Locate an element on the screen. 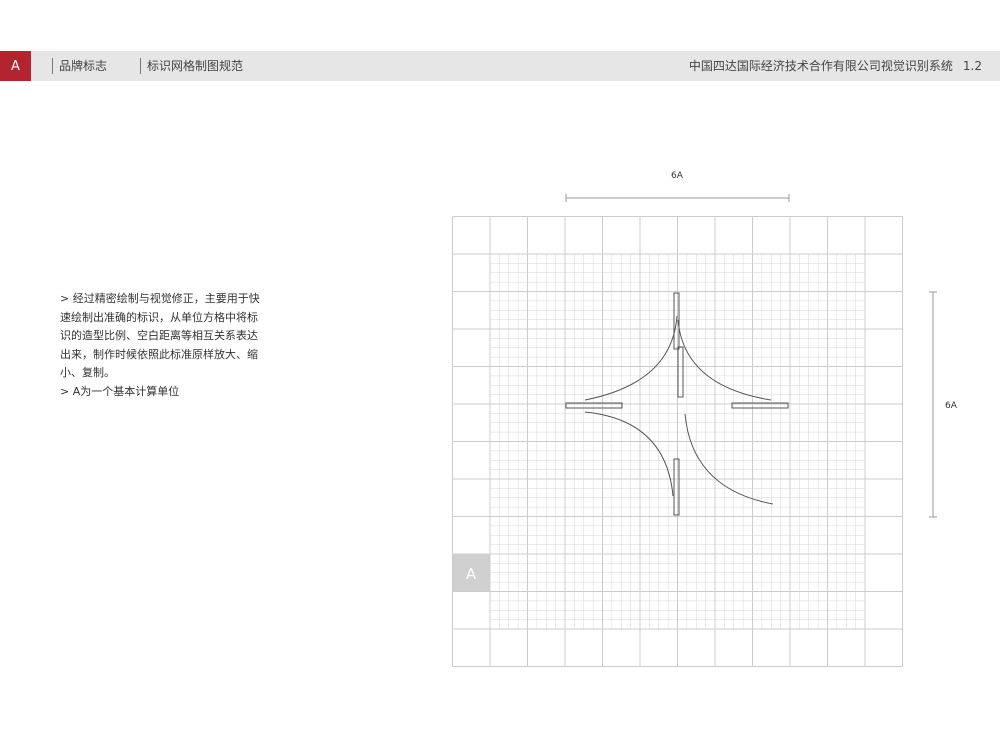 The height and width of the screenshot is (737, 1000). height-dimension-label: 6A is located at coordinates (951, 406).